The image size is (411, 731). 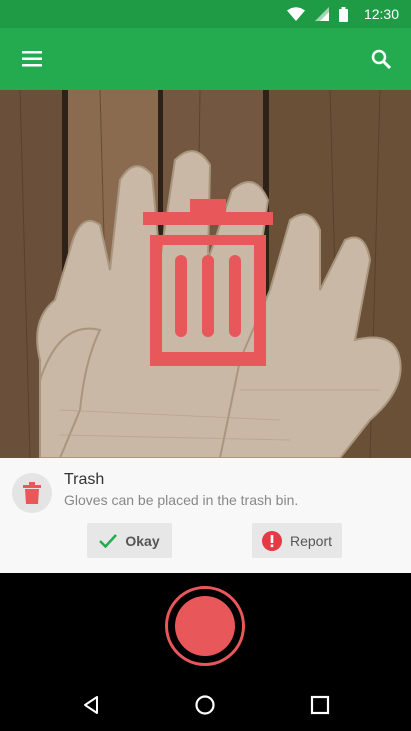 What do you see at coordinates (205, 59) in the screenshot?
I see `app-bar` at bounding box center [205, 59].